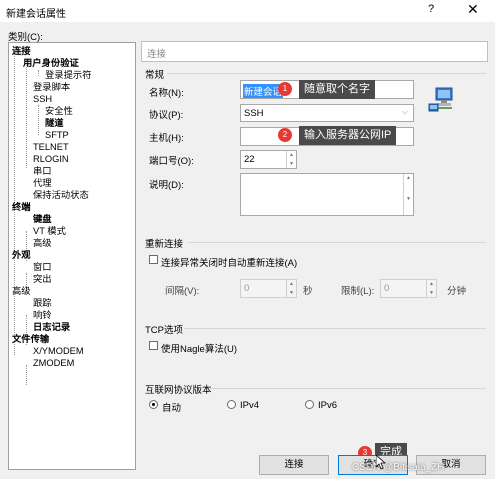  I want to click on window-title: 新建会话属性, so click(36, 14).